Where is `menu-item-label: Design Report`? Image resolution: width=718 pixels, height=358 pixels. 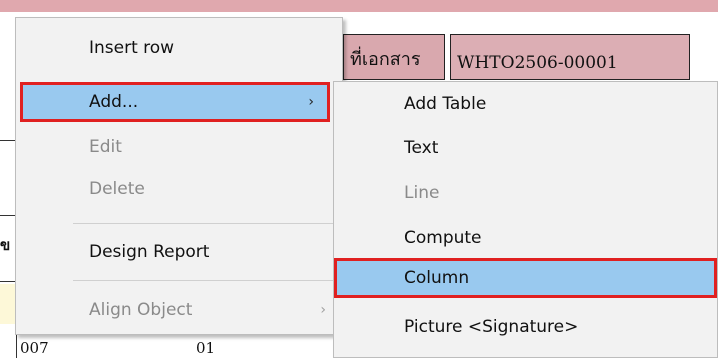
menu-item-label: Design Report is located at coordinates (149, 252).